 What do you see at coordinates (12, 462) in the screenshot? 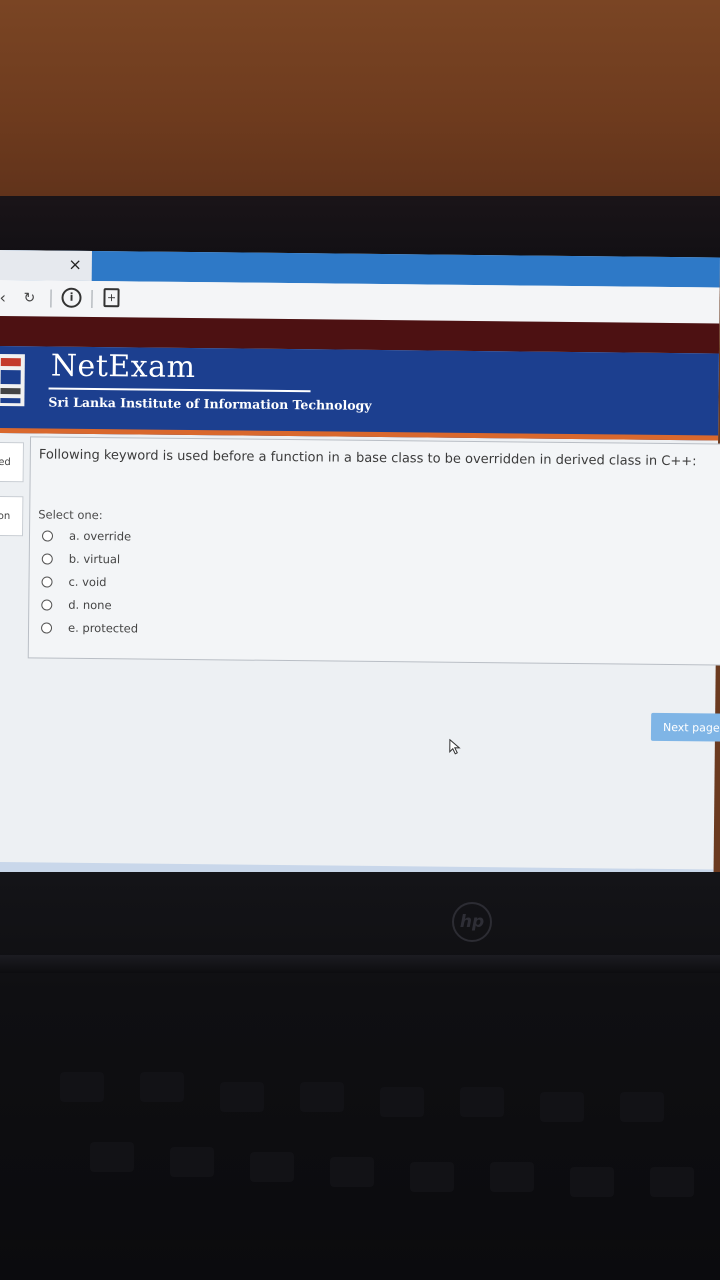
I see `sidebar-item-status: ed` at bounding box center [12, 462].